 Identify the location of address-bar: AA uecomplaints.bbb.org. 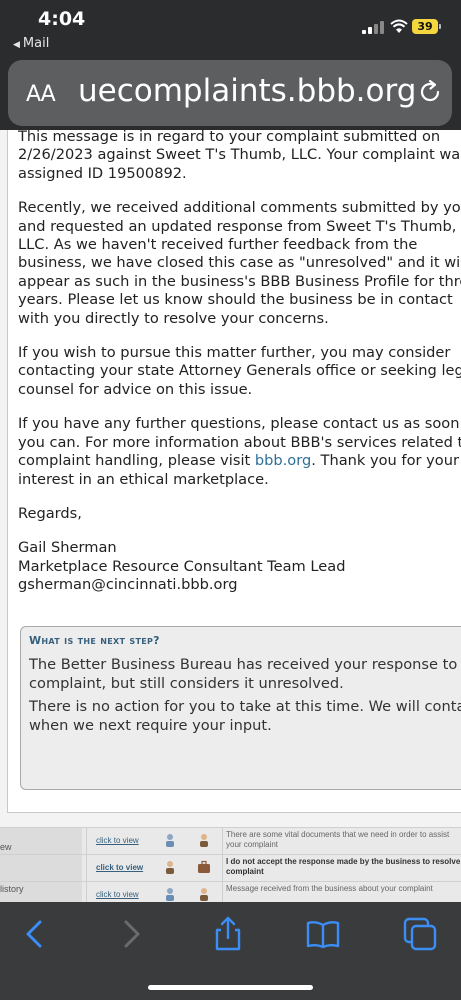
(230, 93).